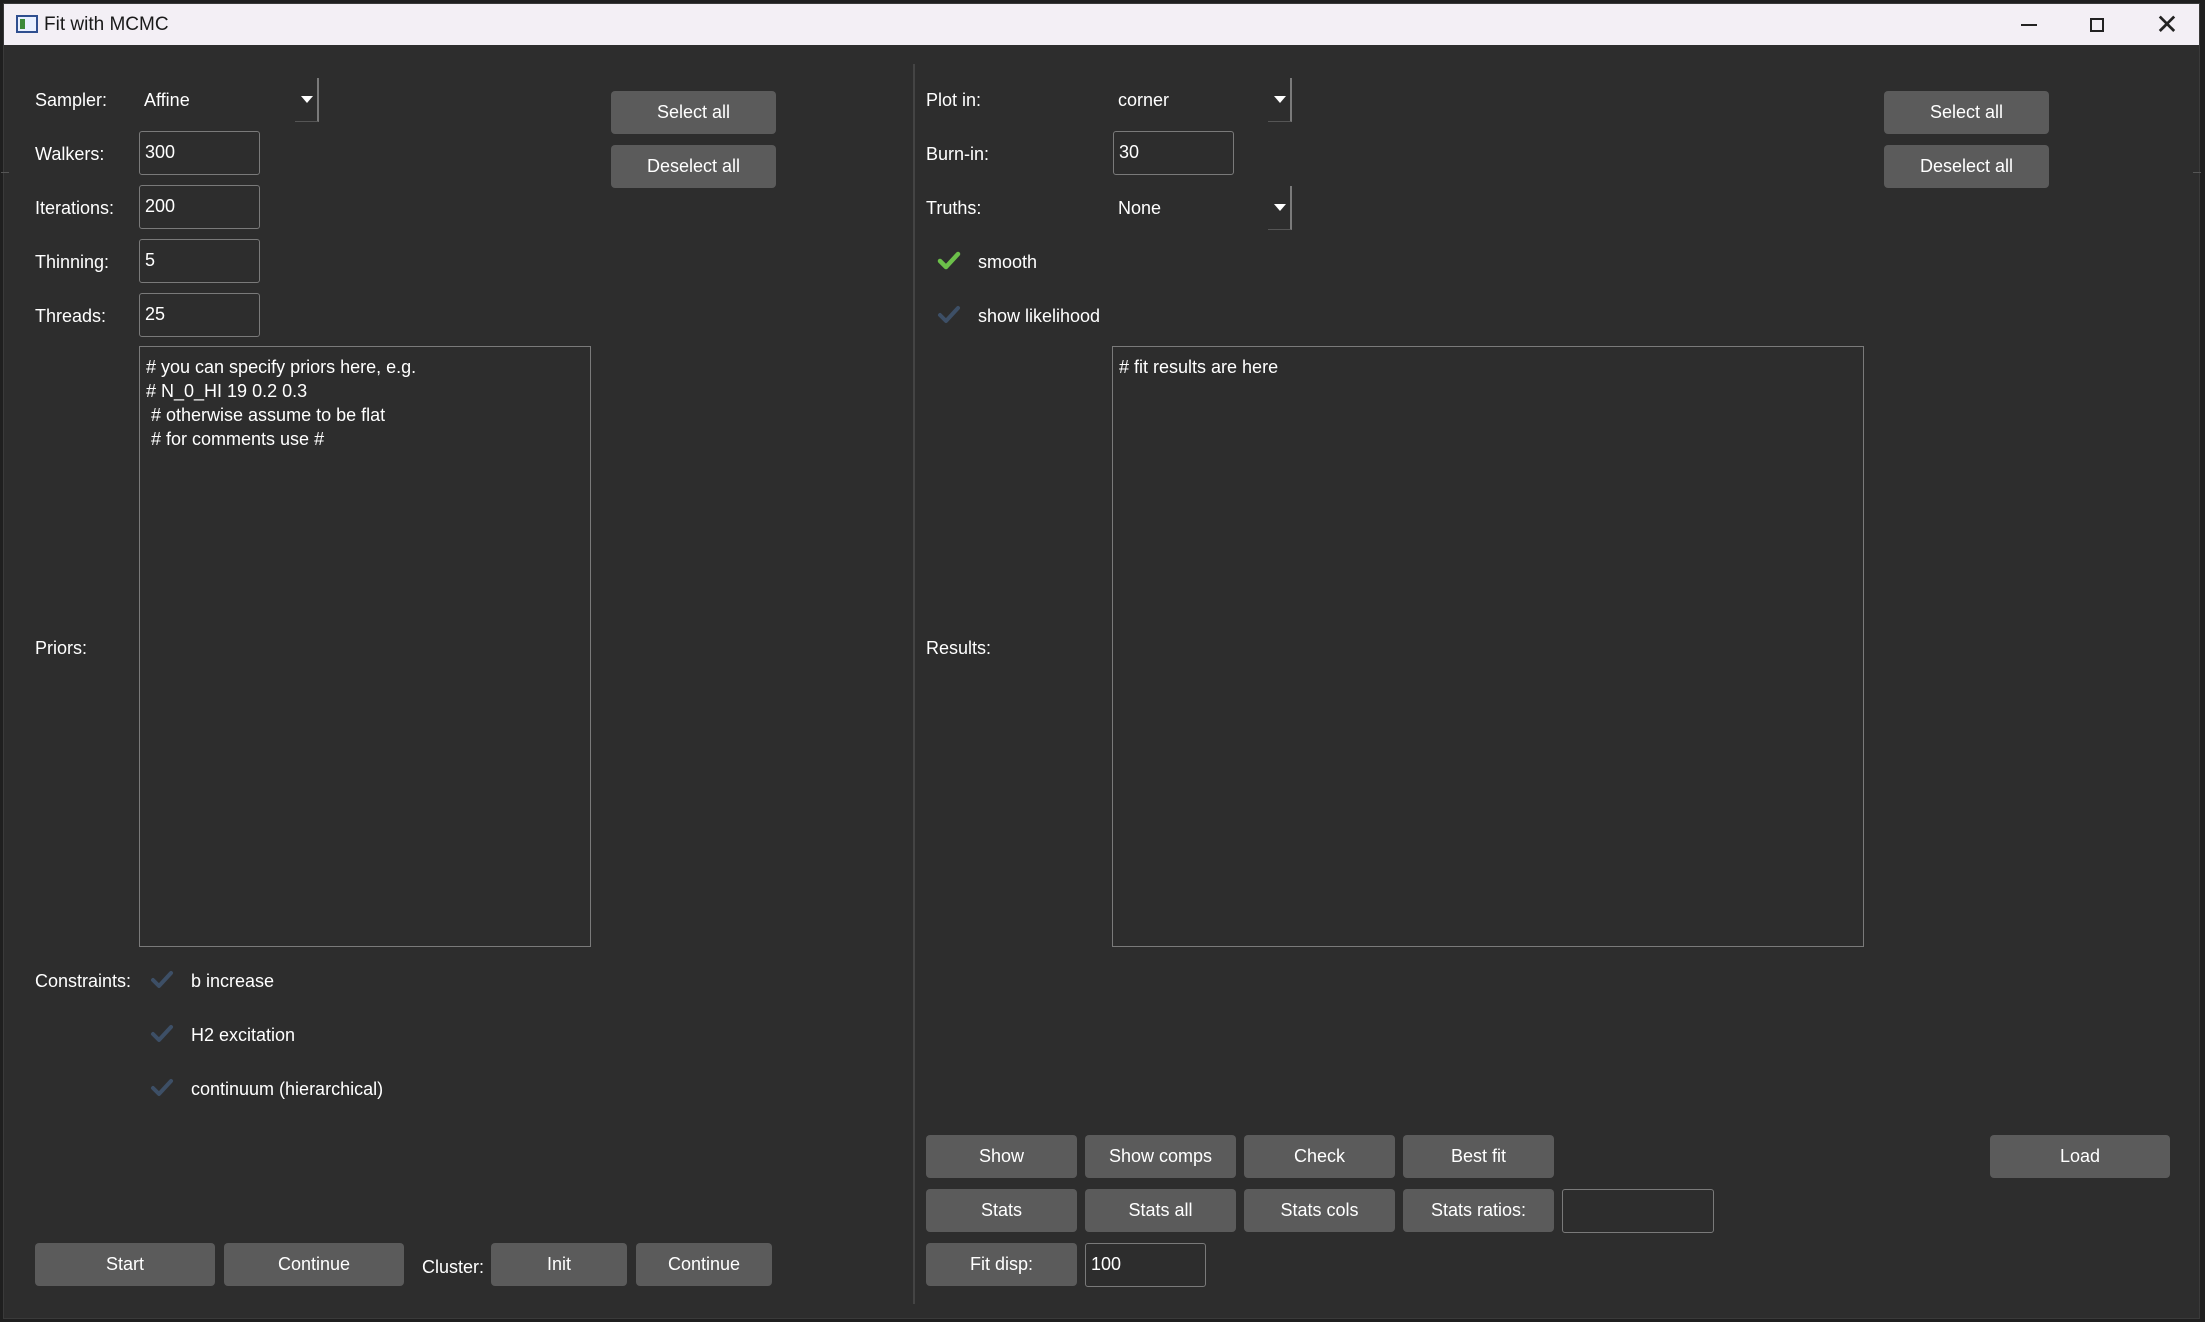 This screenshot has width=2205, height=1322. I want to click on truths-combo: None, so click(1139, 208).